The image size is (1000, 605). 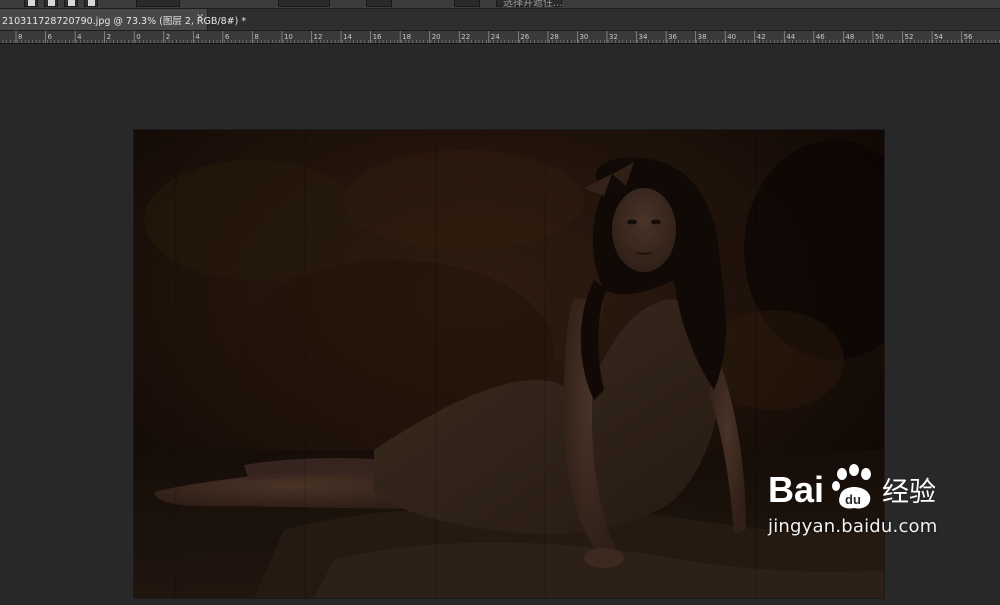 I want to click on feather-input, so click(x=158, y=3).